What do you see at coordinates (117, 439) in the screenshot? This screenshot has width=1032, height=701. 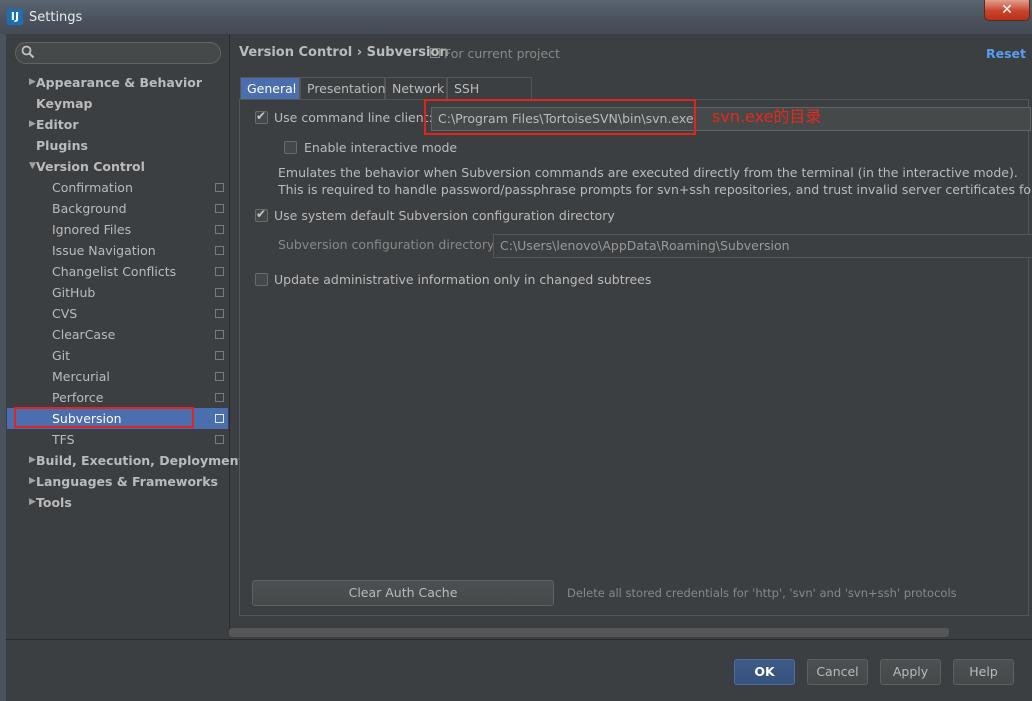 I see `sidebar-item-tfs: TFS` at bounding box center [117, 439].